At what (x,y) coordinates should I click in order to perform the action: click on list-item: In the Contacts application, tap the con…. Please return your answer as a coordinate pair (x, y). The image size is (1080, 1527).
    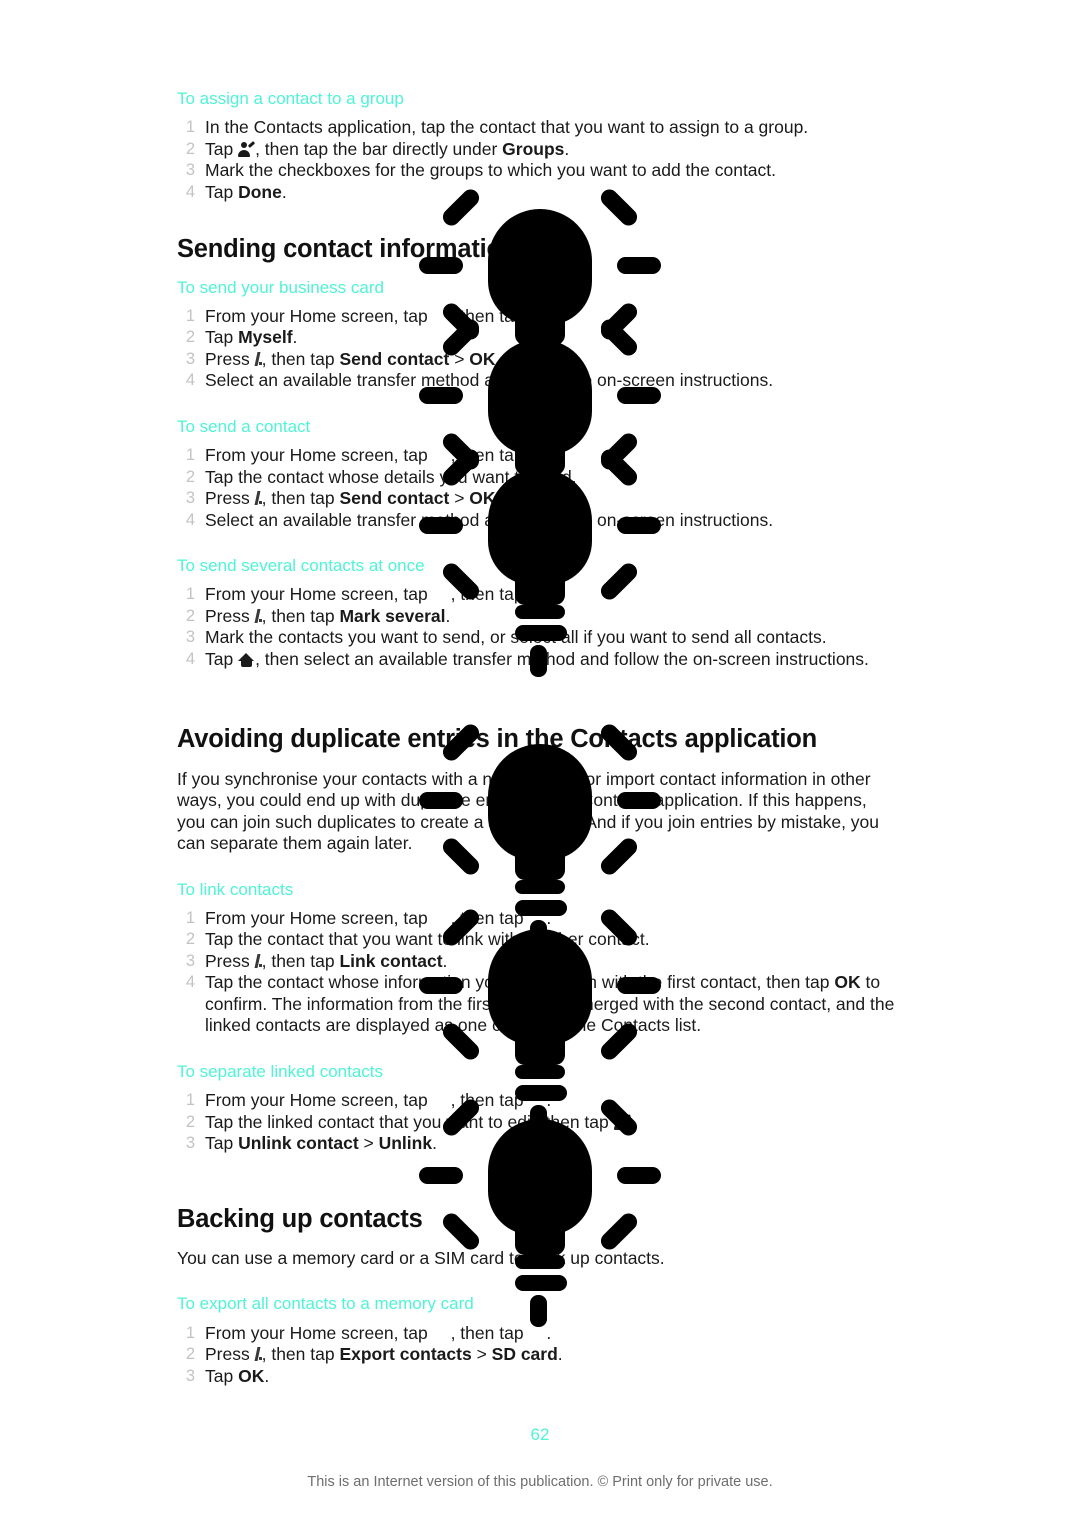
    Looking at the image, I should click on (542, 128).